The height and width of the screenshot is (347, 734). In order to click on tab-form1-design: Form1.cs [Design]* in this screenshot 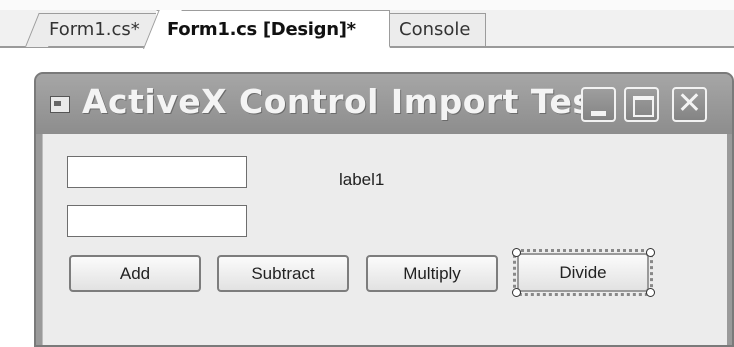, I will do `click(273, 29)`.